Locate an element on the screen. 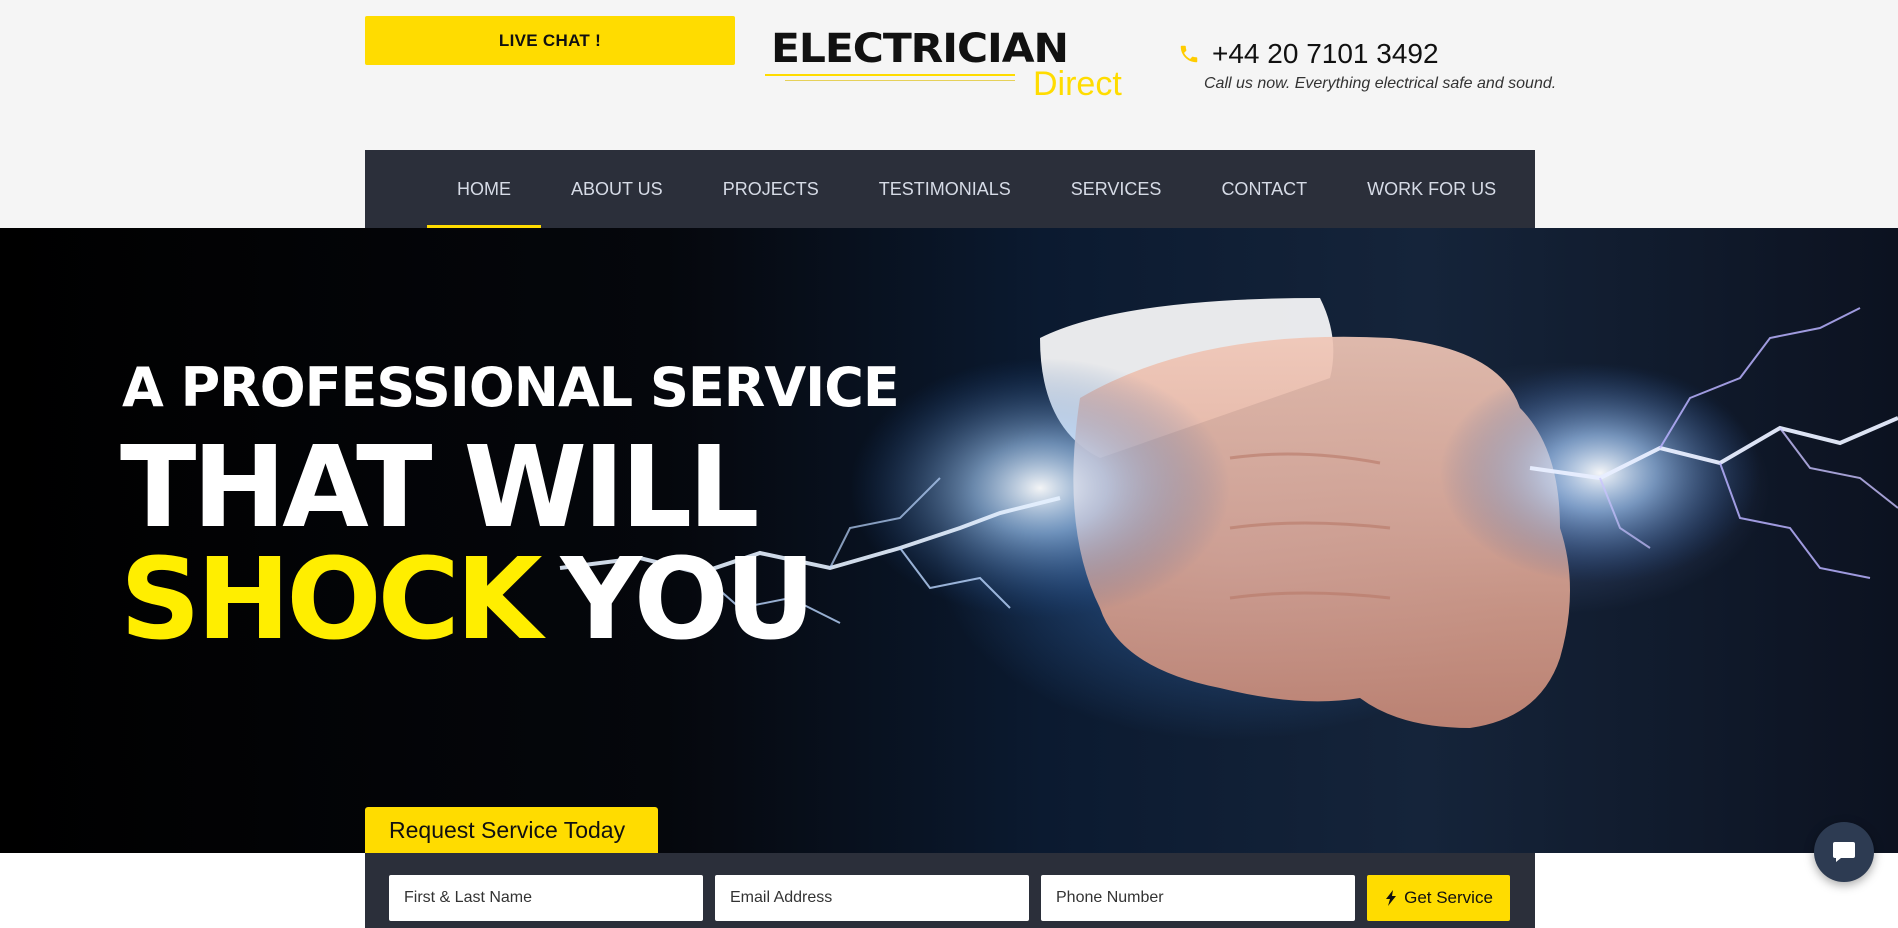  nav-item-services: SERVICES is located at coordinates (1116, 189).